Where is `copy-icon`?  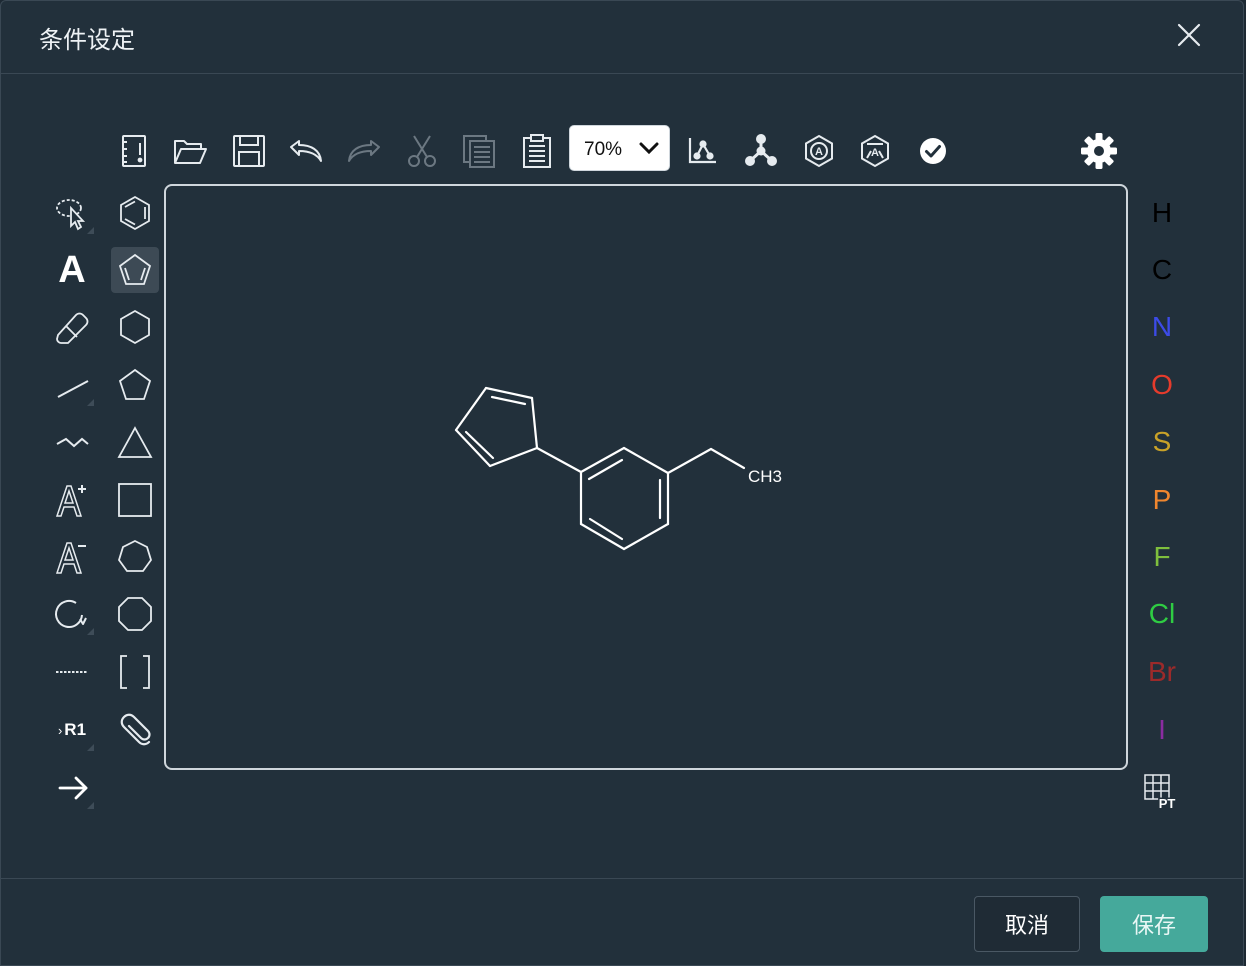 copy-icon is located at coordinates (479, 151).